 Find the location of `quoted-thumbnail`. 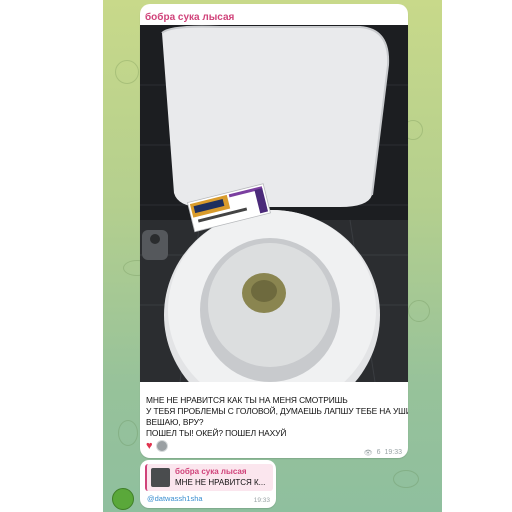

quoted-thumbnail is located at coordinates (160, 477).